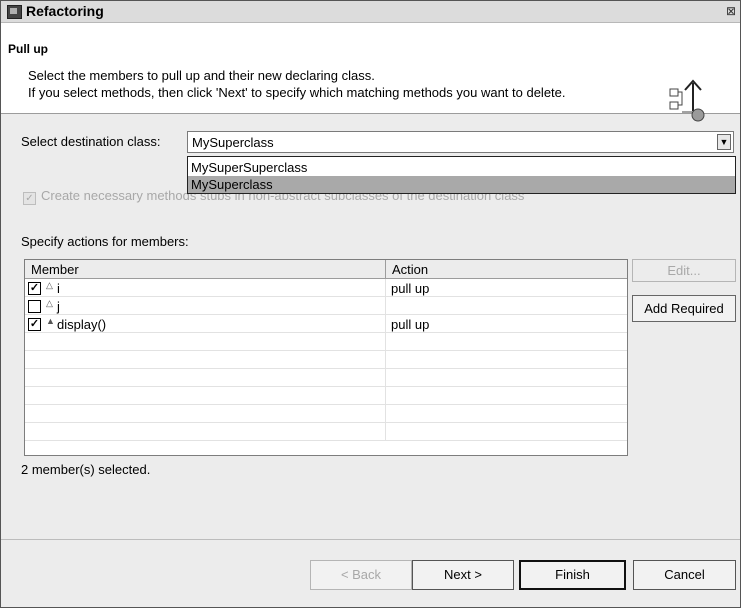 The image size is (741, 608). I want to click on close-icon: ⊠, so click(731, 11).